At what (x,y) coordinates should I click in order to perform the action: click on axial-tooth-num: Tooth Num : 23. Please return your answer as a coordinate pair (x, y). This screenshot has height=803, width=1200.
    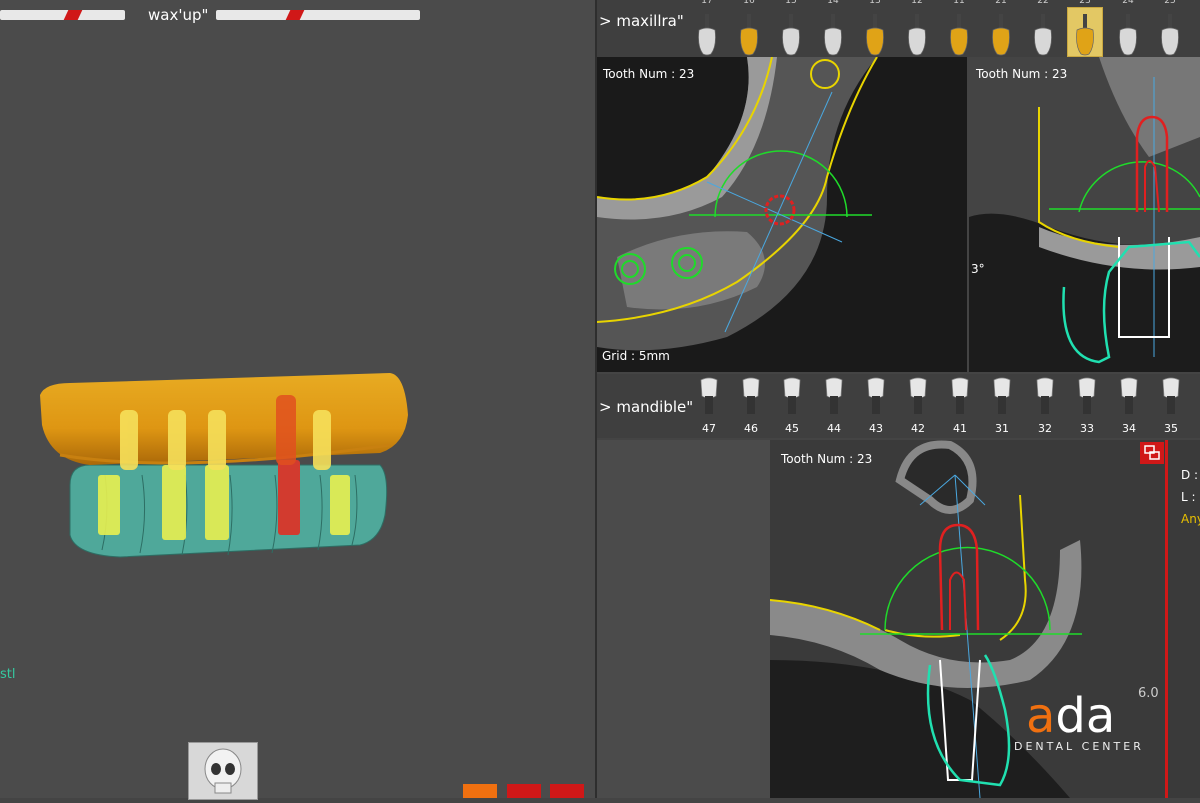
    Looking at the image, I should click on (649, 74).